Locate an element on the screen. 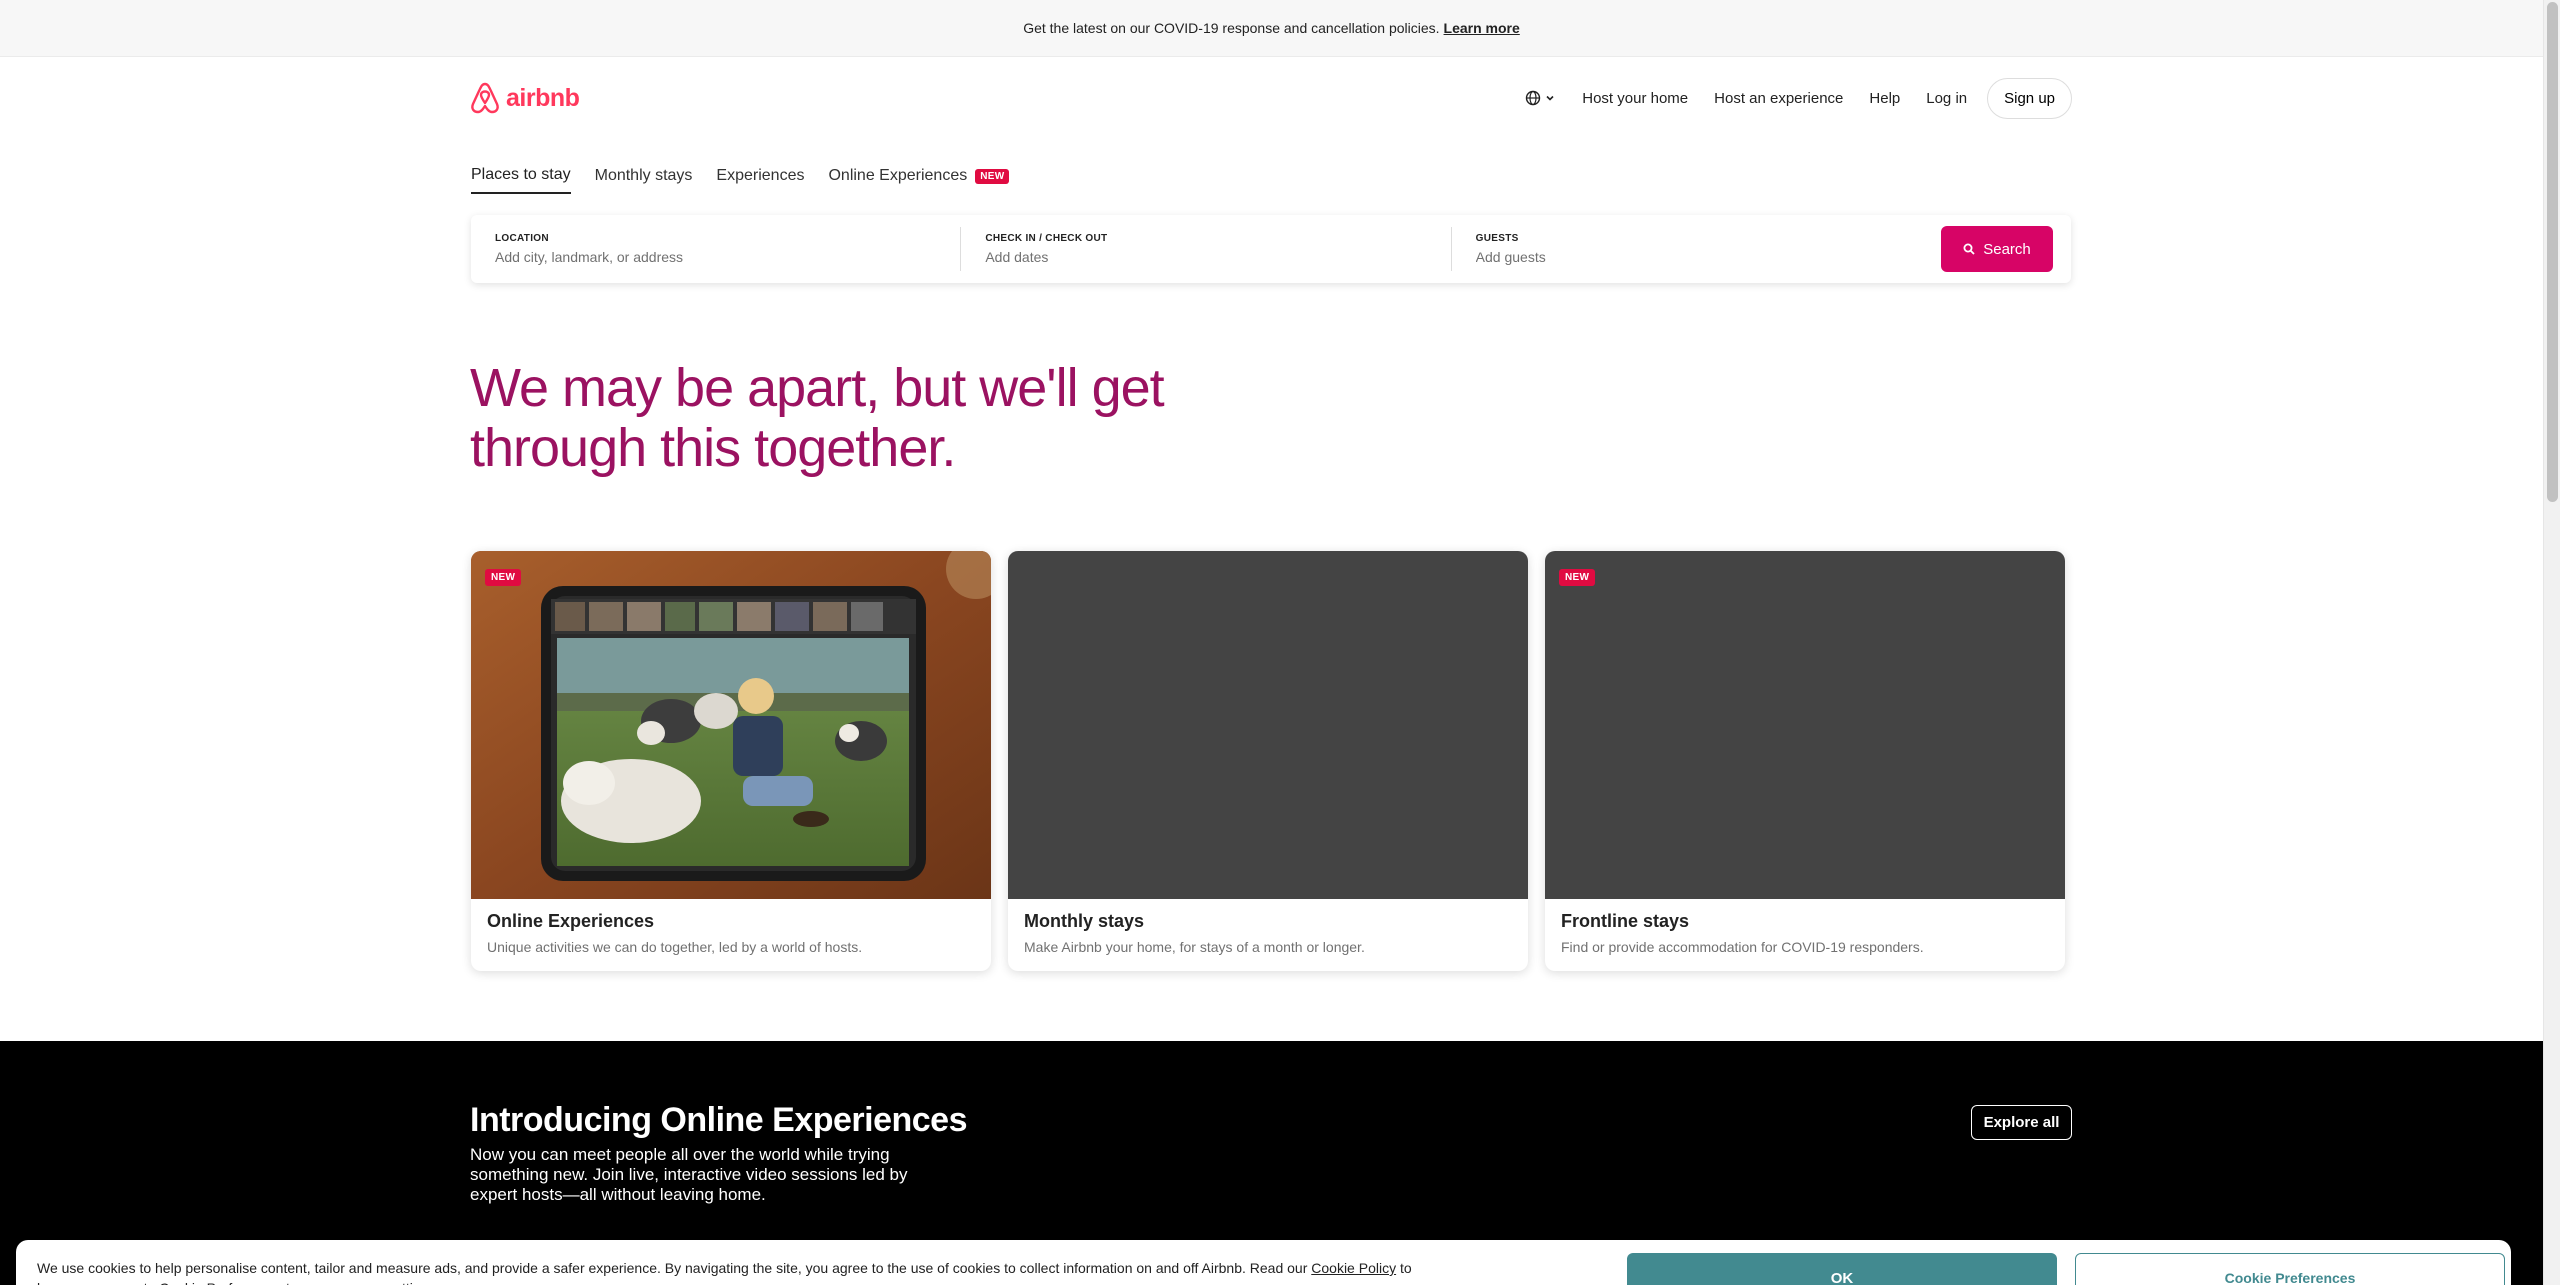 Image resolution: width=2560 pixels, height=1285 pixels. scrollbar-thumb is located at coordinates (2552, 252).